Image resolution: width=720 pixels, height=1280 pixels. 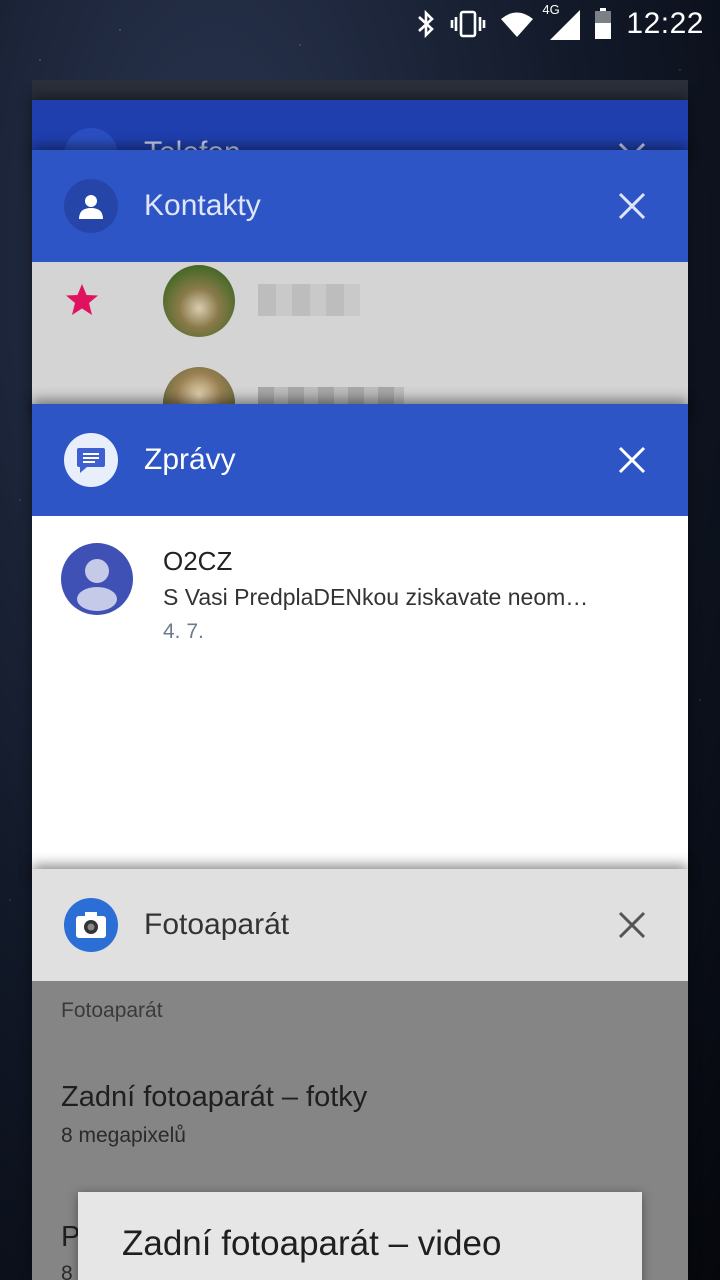 I want to click on messages-app-icon, so click(x=91, y=460).